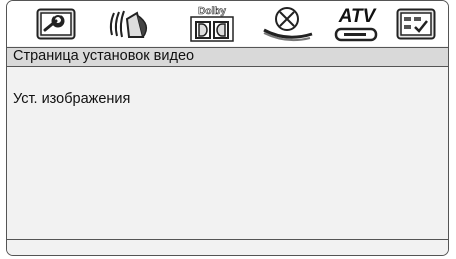 This screenshot has width=456, height=259. I want to click on dolby-icon: Dolby, so click(212, 24).